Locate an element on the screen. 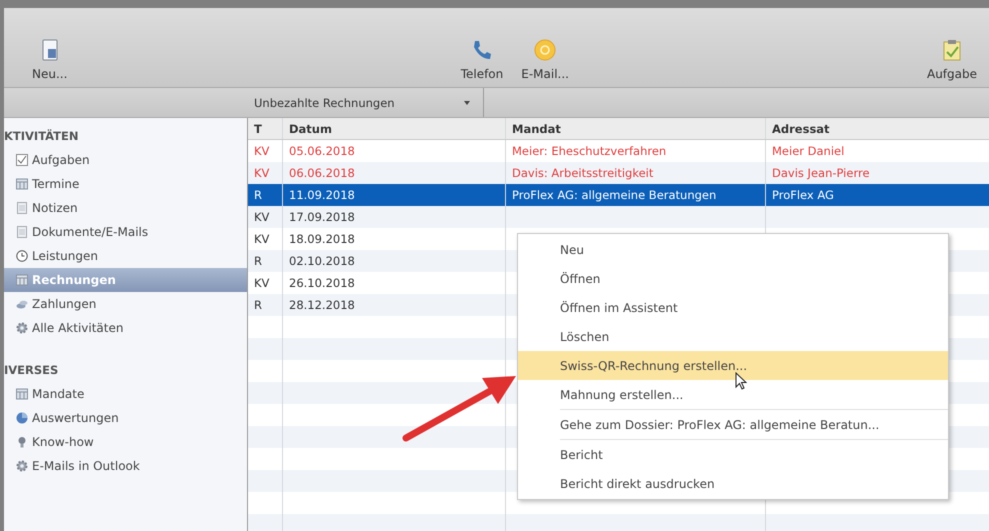 This screenshot has width=989, height=531. caret-icon is located at coordinates (467, 103).